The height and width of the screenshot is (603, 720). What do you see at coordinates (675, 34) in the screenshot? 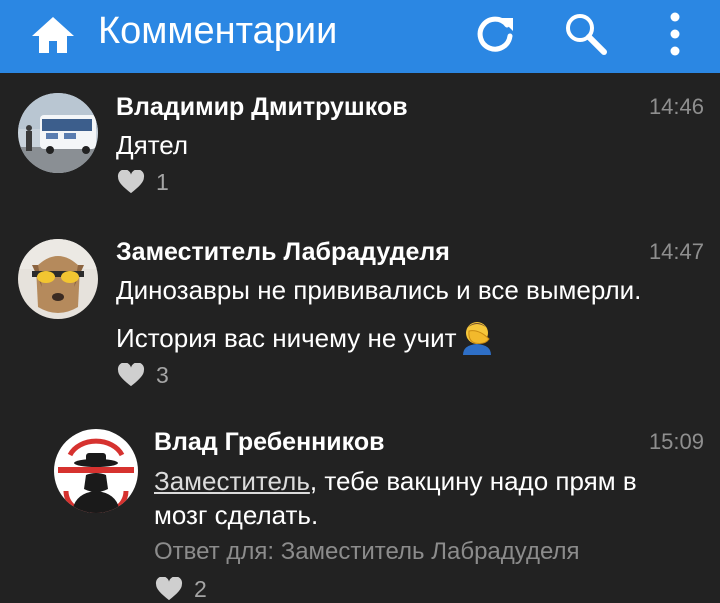
I see `more-vertical-icon` at bounding box center [675, 34].